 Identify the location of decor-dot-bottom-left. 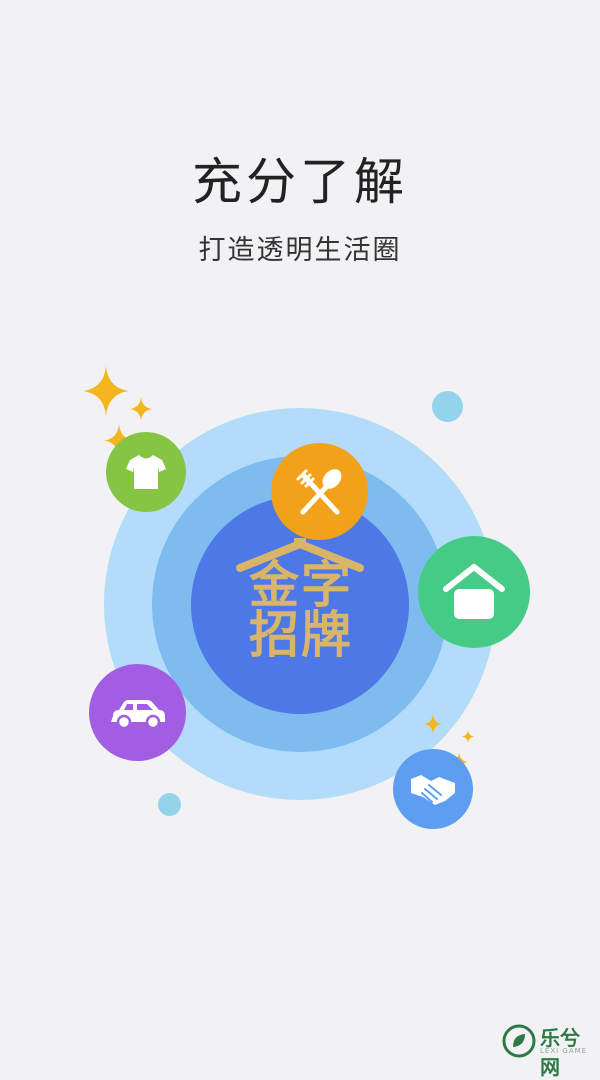
(169, 804).